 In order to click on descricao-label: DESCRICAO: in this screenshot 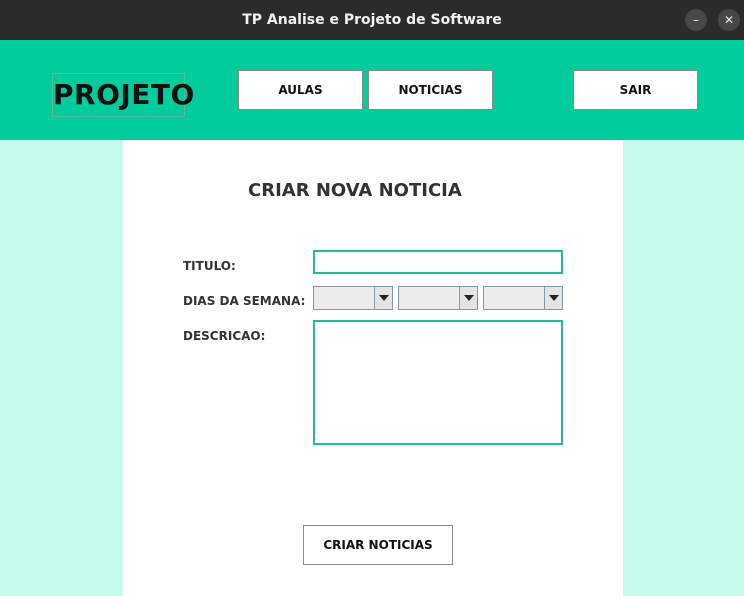, I will do `click(224, 336)`.